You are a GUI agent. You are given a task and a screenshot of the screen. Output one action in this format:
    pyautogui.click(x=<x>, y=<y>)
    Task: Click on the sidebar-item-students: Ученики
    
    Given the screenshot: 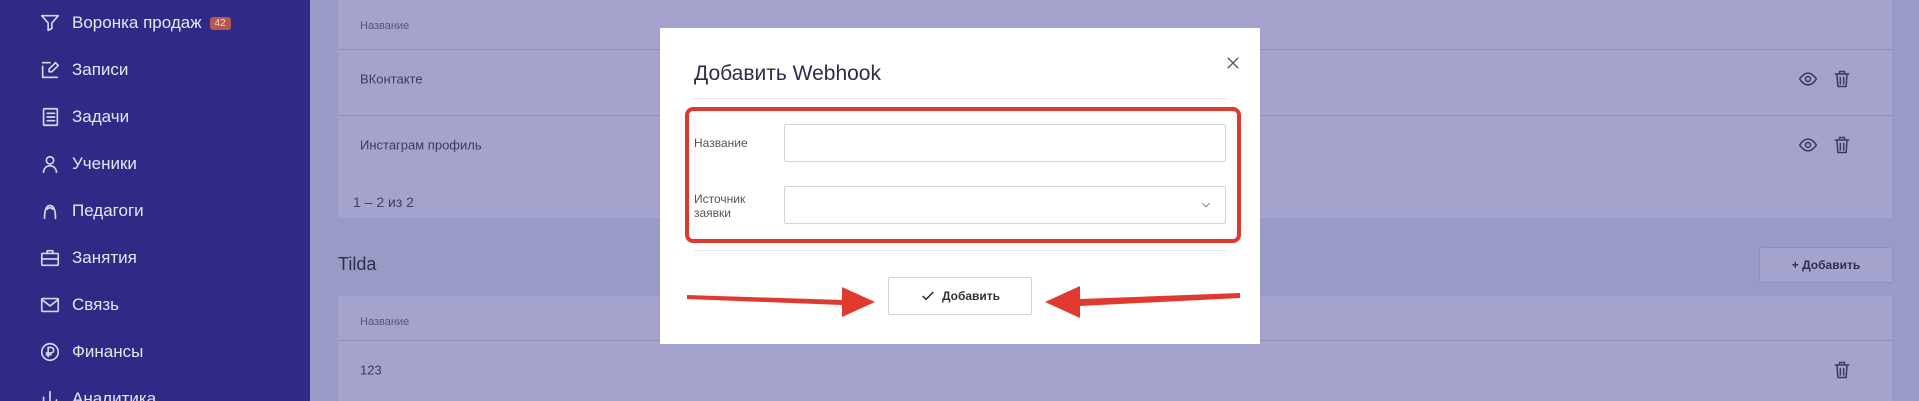 What is the action you would take?
    pyautogui.click(x=87, y=164)
    